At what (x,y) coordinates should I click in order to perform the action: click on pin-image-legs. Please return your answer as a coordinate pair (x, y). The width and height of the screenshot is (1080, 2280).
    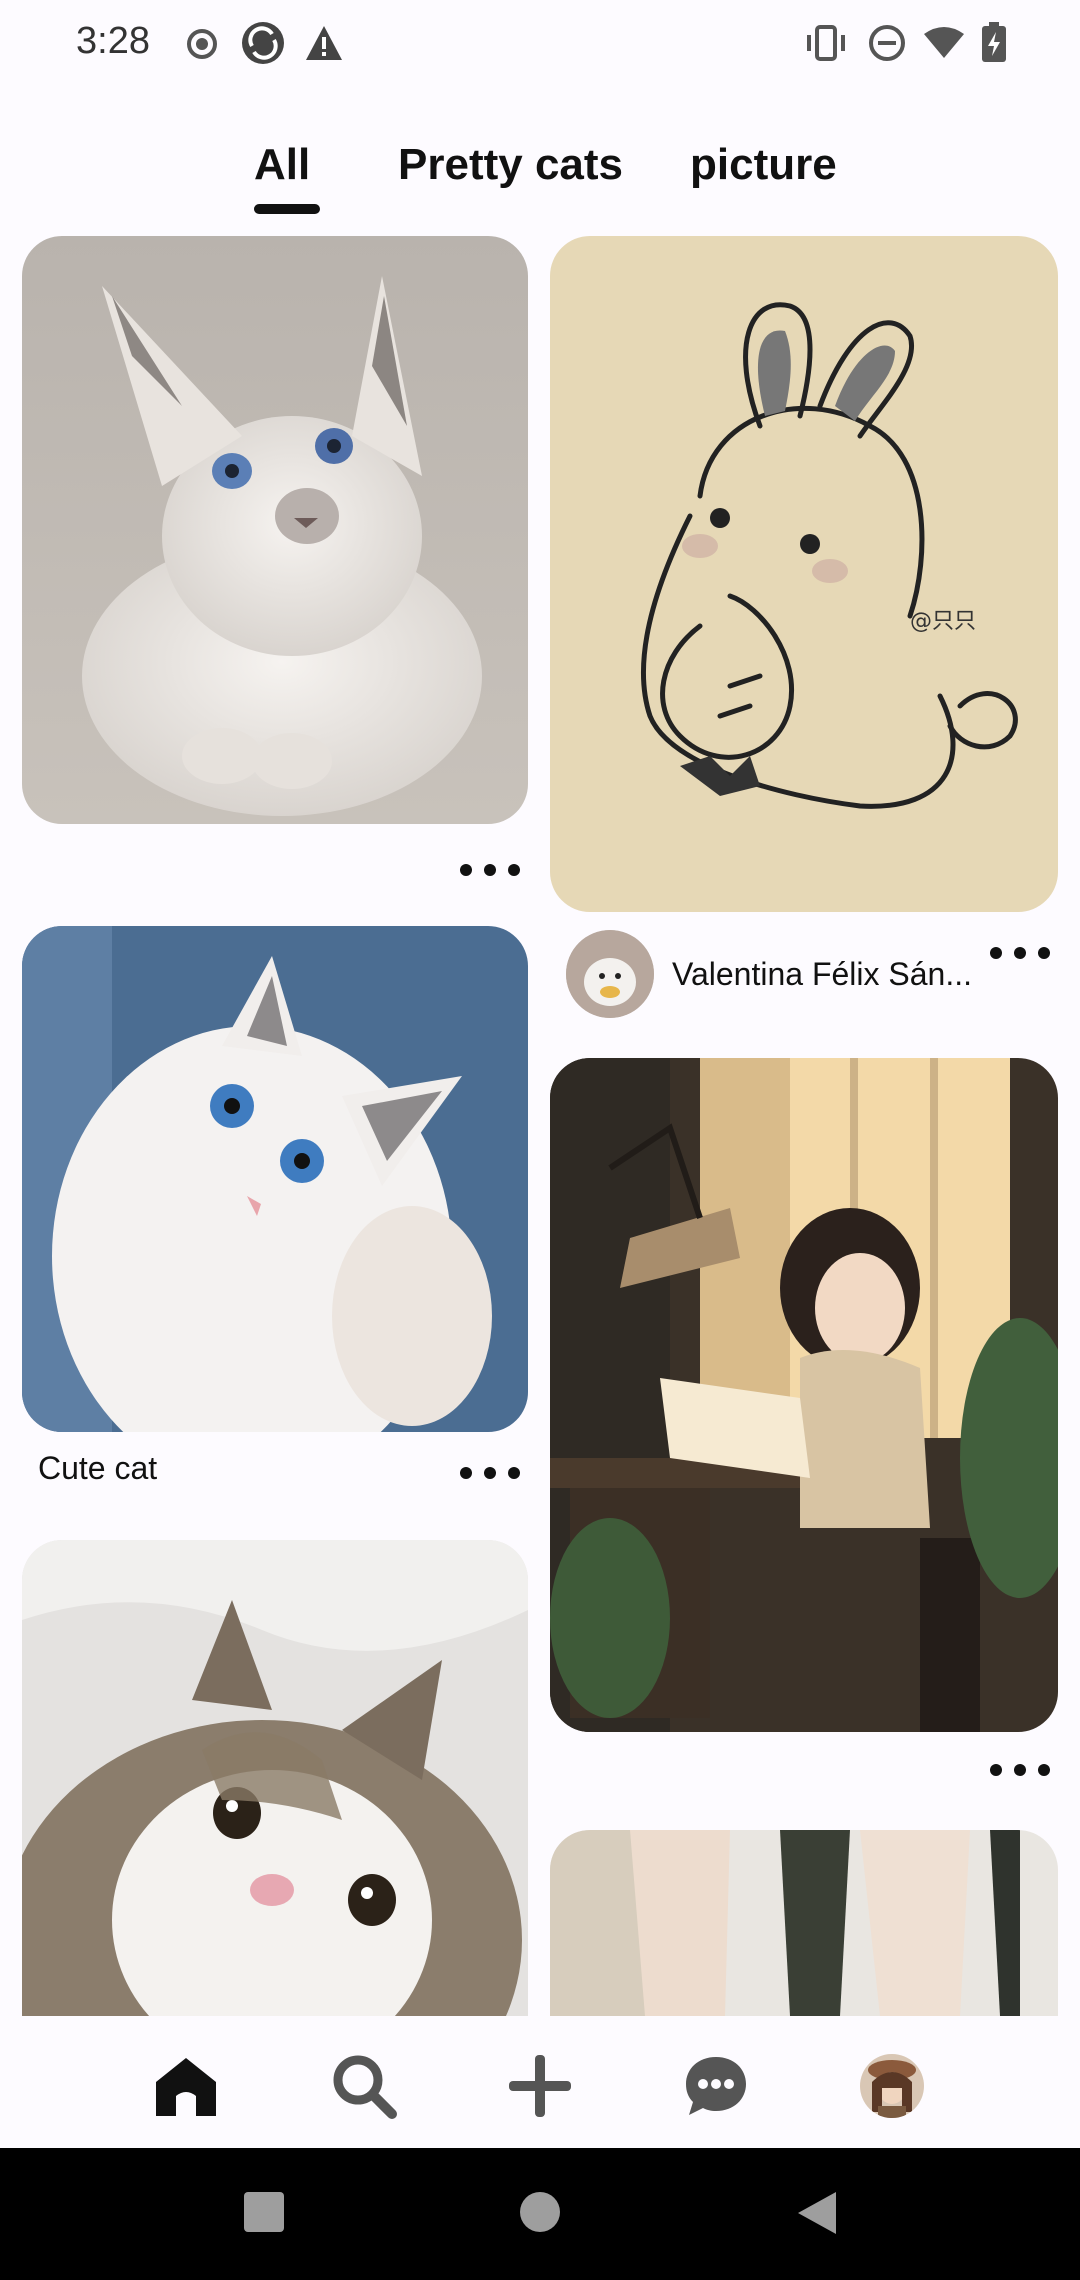
    Looking at the image, I should click on (804, 1923).